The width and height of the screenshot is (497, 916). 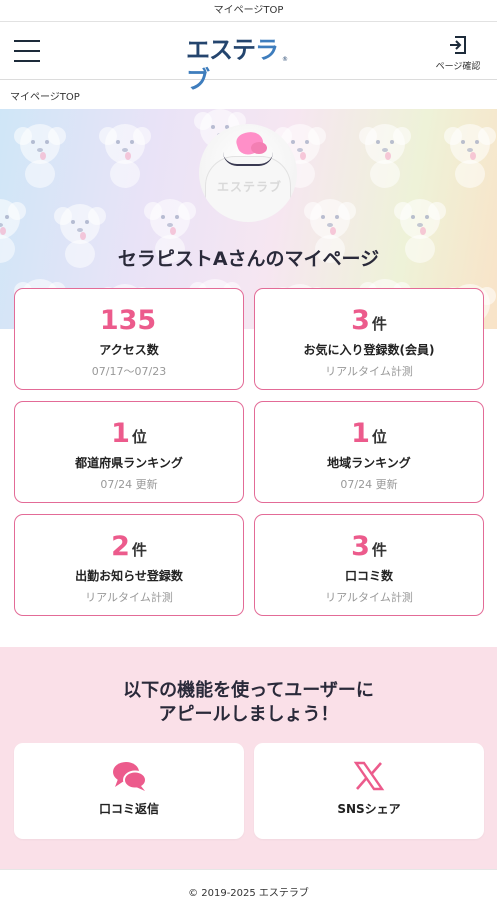 I want to click on stat-card-attendance-notice: 2件 出勤お知らせ登録数 リアルタイム計測, so click(x=129, y=565).